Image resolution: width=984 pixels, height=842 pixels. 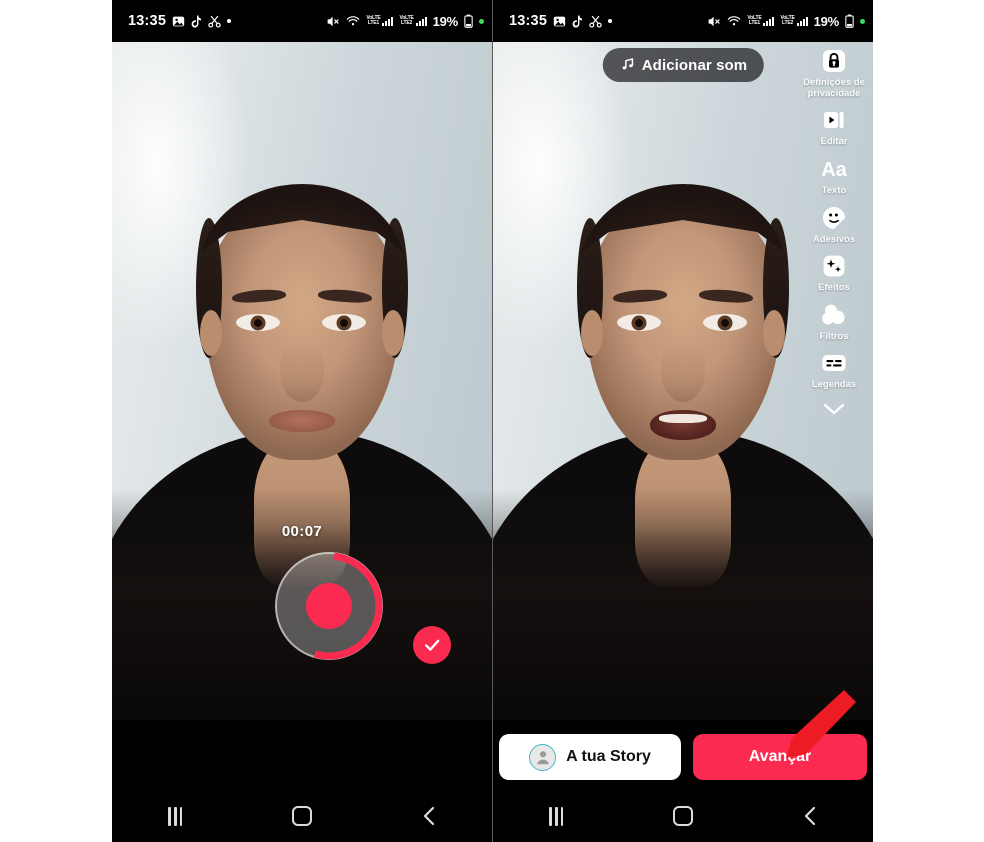 I want to click on tool-filters-label: Filtros, so click(x=834, y=336).